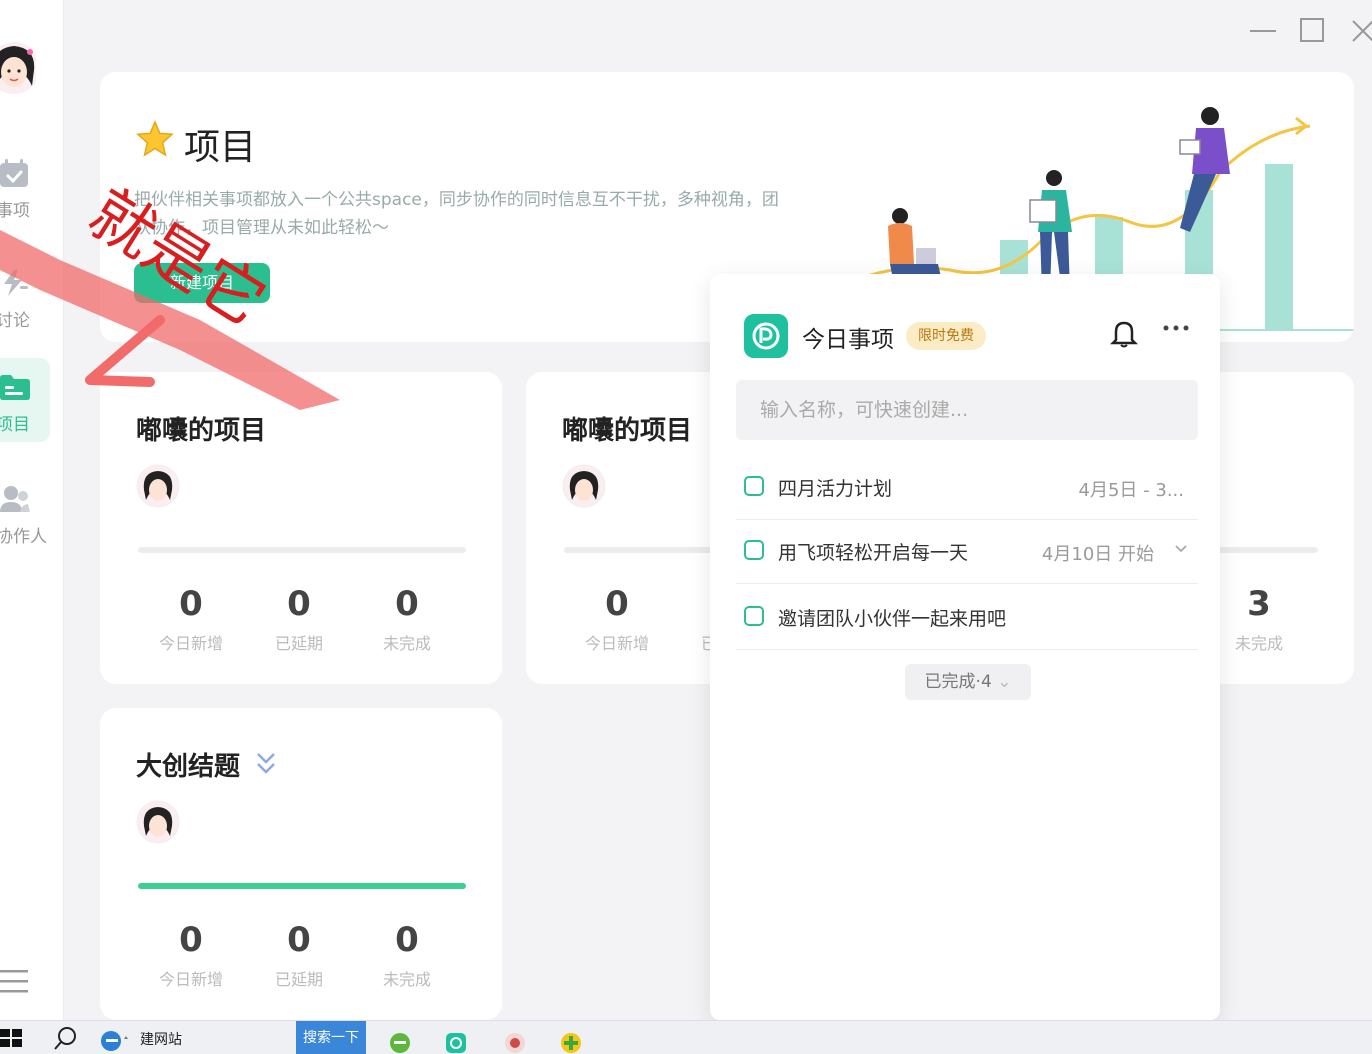  Describe the element at coordinates (14, 173) in the screenshot. I see `calendar-check-icon` at that location.